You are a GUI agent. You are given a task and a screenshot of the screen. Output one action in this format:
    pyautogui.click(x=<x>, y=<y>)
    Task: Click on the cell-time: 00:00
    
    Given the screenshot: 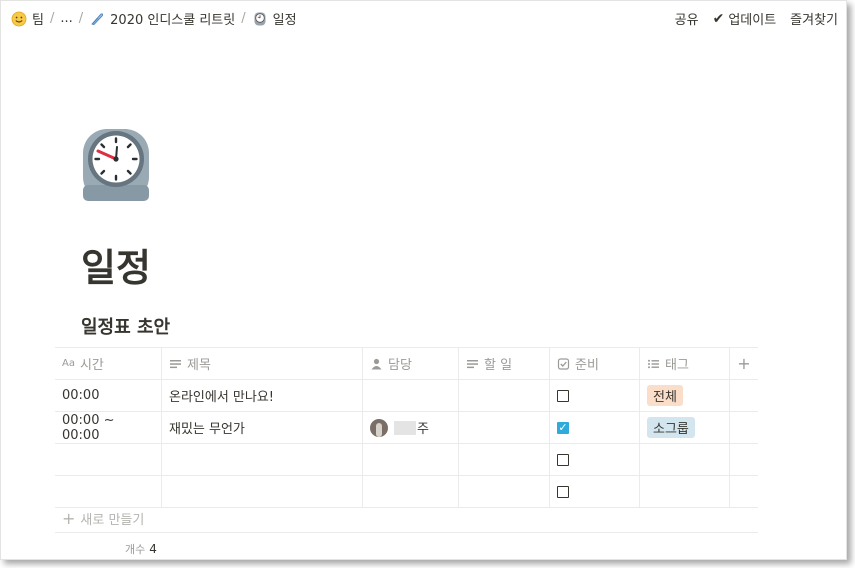 What is the action you would take?
    pyautogui.click(x=108, y=395)
    